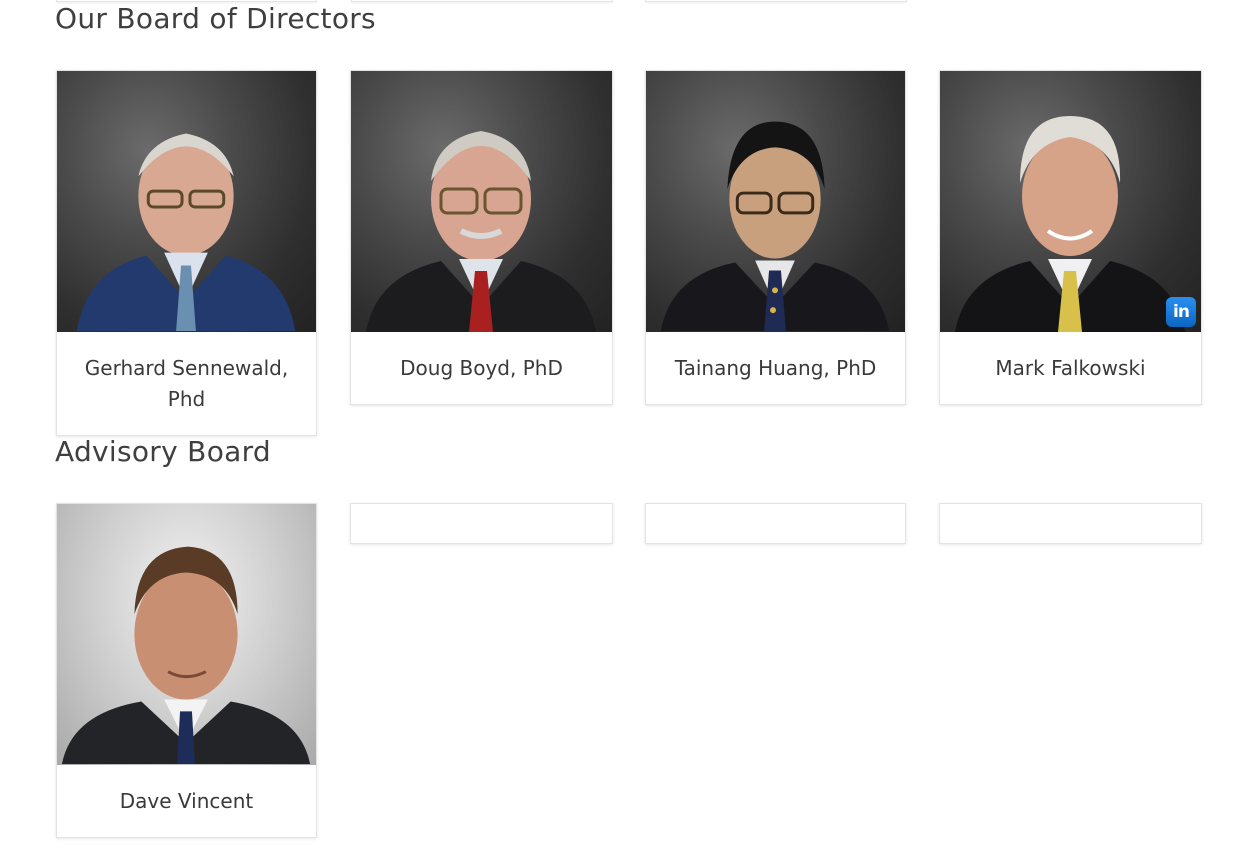 The height and width of the screenshot is (845, 1237). Describe the element at coordinates (215, 18) in the screenshot. I see `board-section-title: Our Board of Directors` at that location.